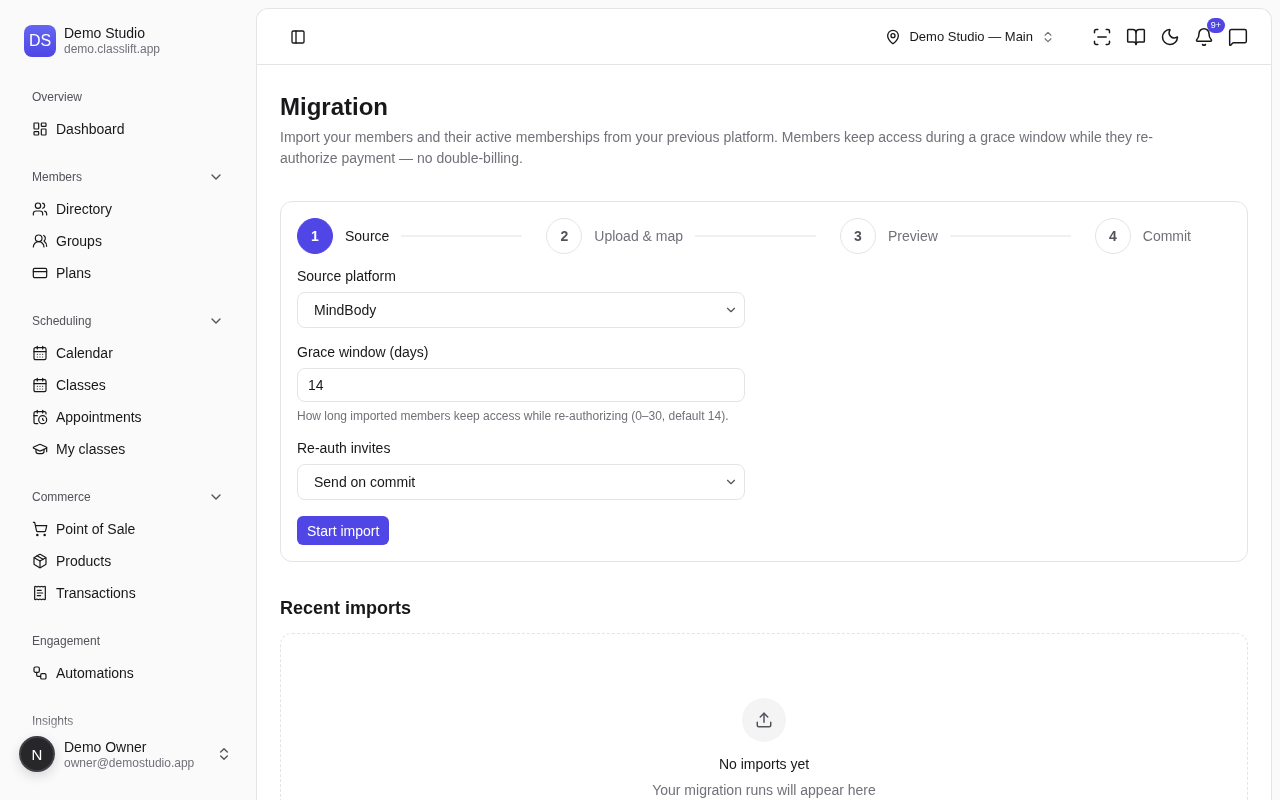  Describe the element at coordinates (764, 790) in the screenshot. I see `empty-text: Your migration runs will appear here` at that location.